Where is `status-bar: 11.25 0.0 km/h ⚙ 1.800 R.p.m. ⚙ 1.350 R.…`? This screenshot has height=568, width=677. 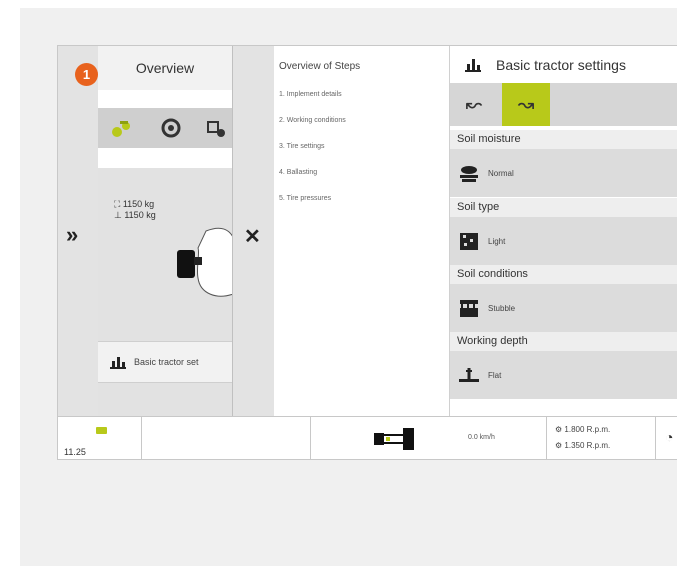
status-bar: 11.25 0.0 km/h ⚙ 1.800 R.p.m. ⚙ 1.350 R.… is located at coordinates (367, 437).